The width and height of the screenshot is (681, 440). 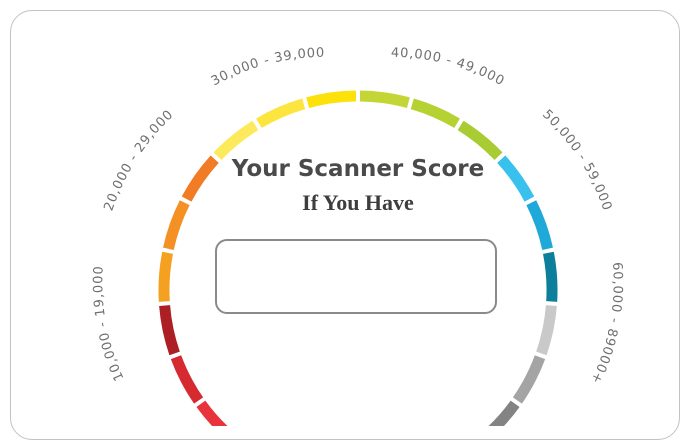 What do you see at coordinates (449, 68) in the screenshot?
I see `gauge-range-label: 40,000 - 49,000` at bounding box center [449, 68].